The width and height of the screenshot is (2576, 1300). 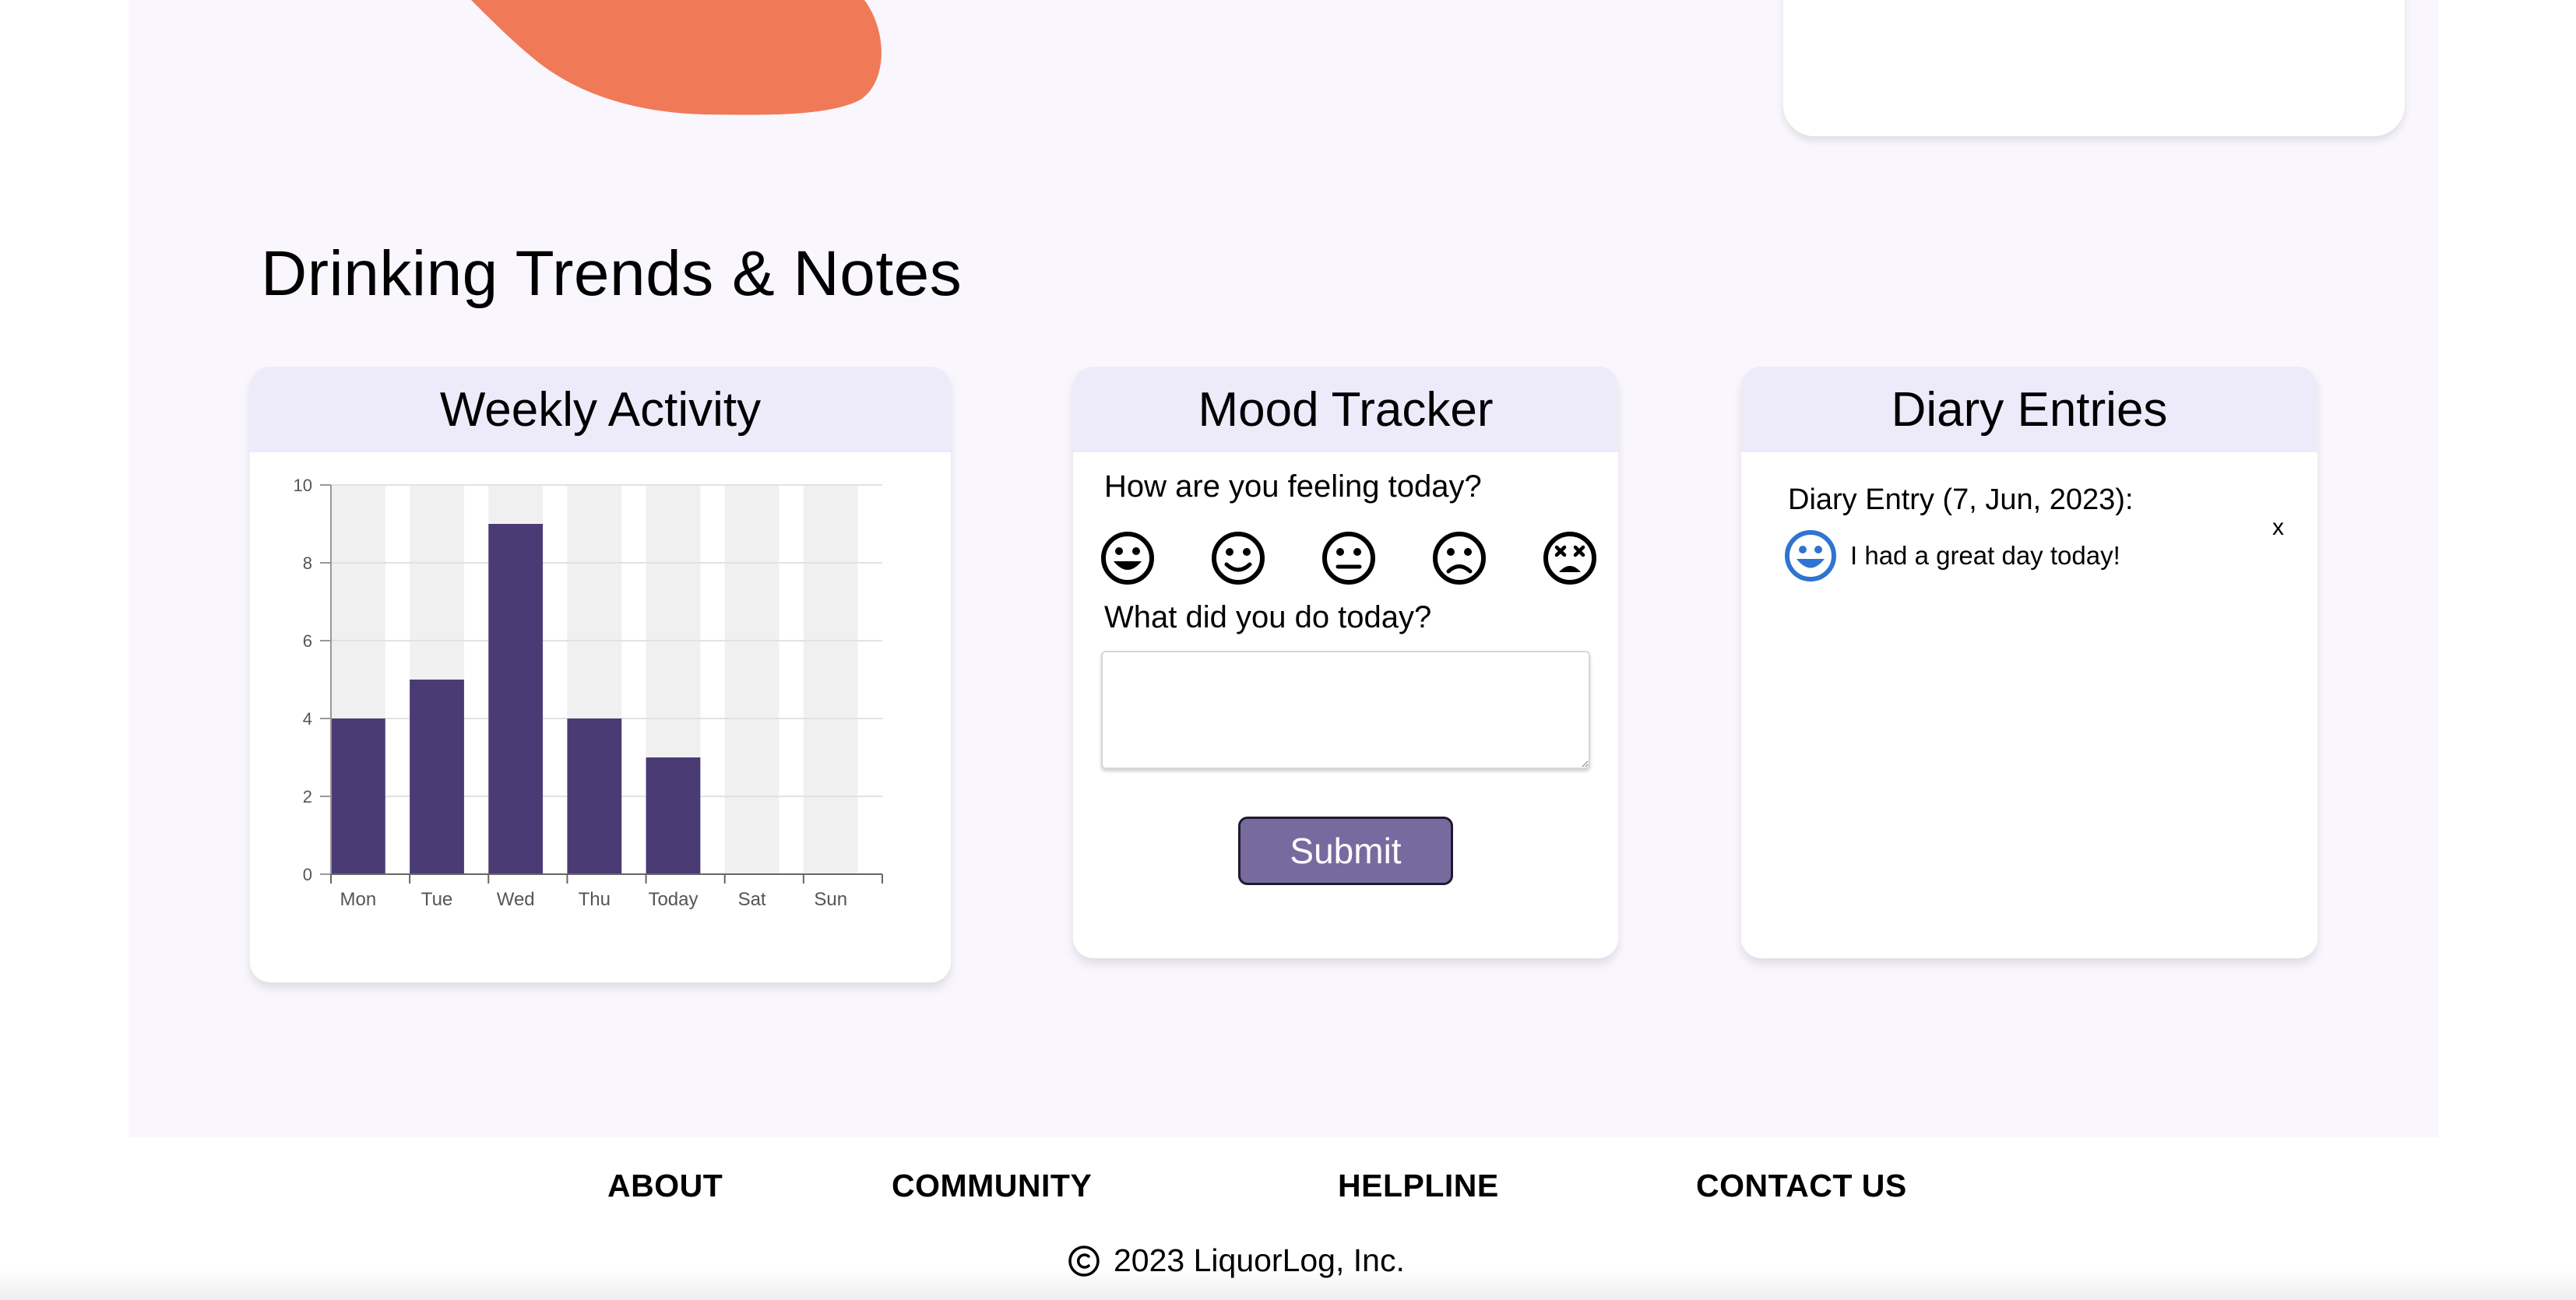 What do you see at coordinates (600, 410) in the screenshot?
I see `weekly-activity-title: Weekly Activity` at bounding box center [600, 410].